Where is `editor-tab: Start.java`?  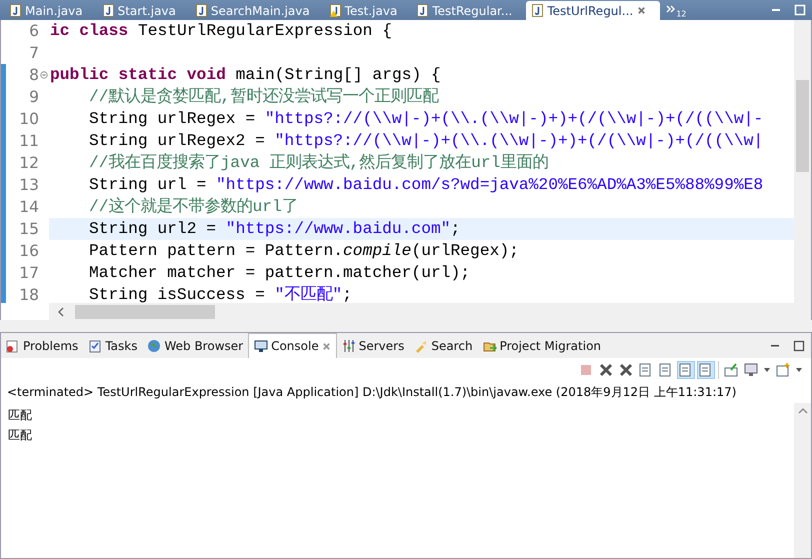 editor-tab: Start.java is located at coordinates (143, 10).